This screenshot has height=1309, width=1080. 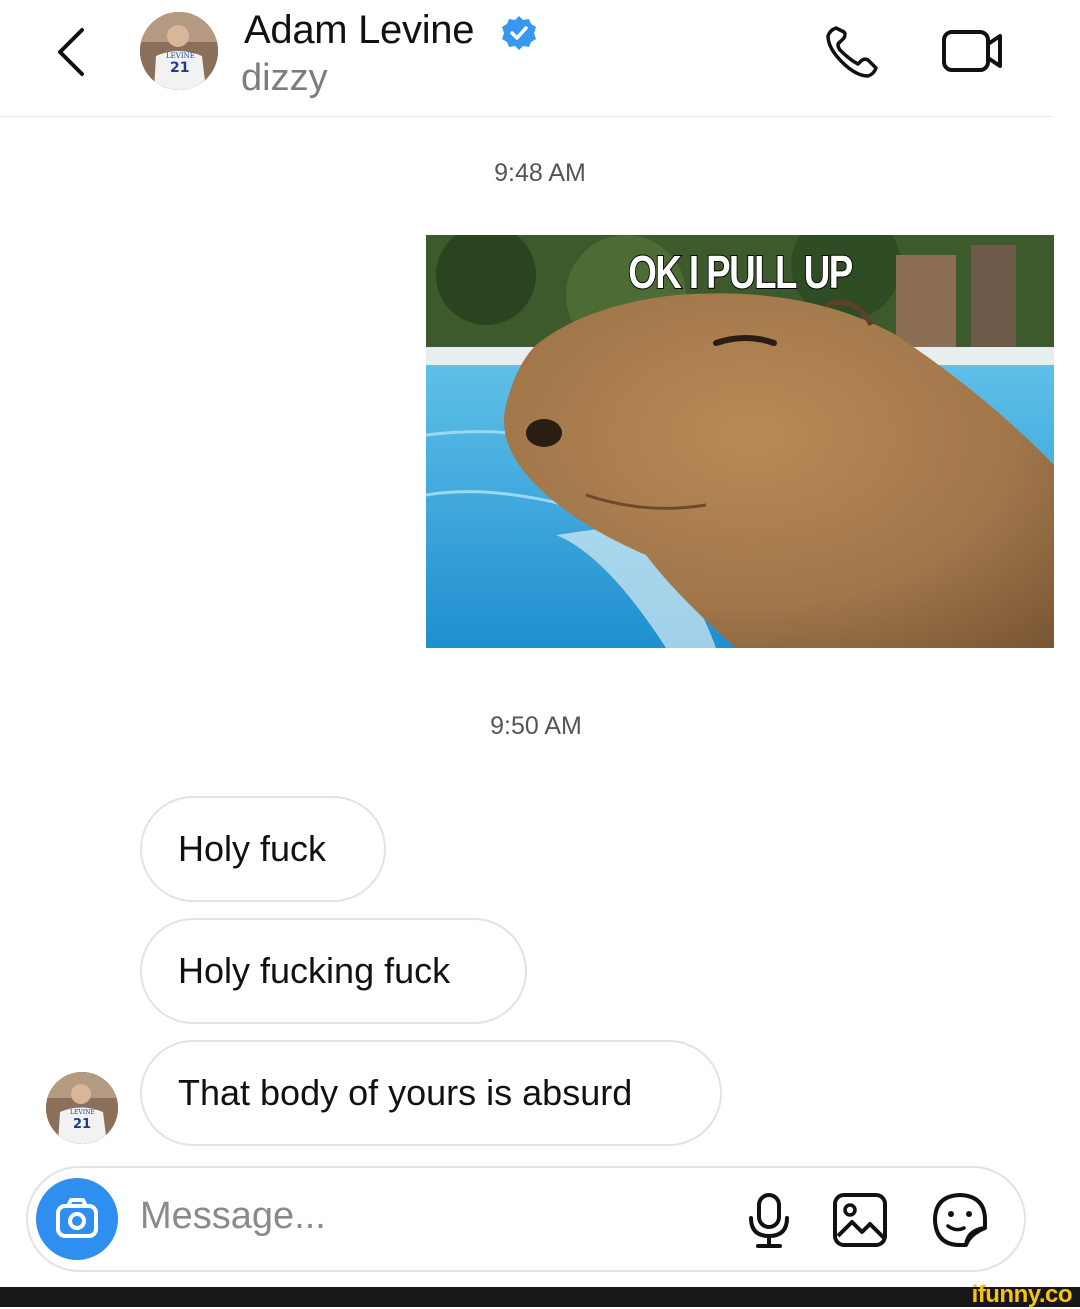 I want to click on contact-avatar: 21 LEVINE, so click(x=179, y=51).